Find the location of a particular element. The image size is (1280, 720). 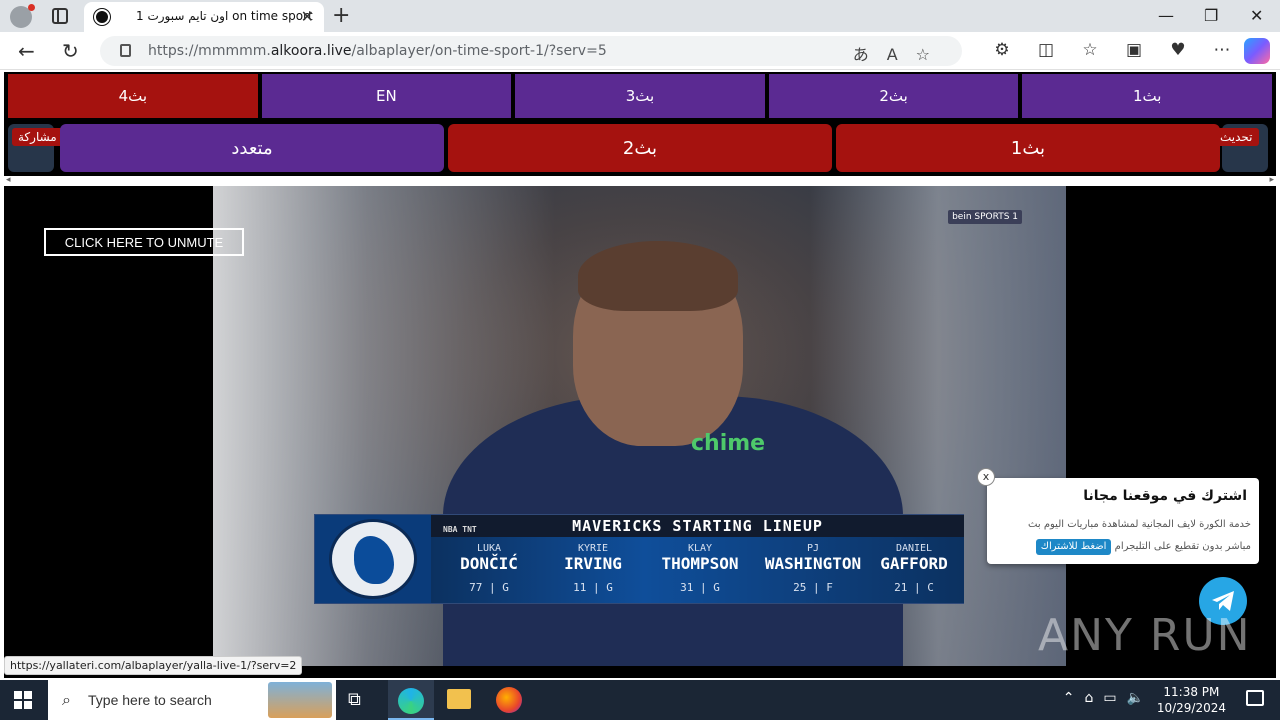

server-button-2: بث2 is located at coordinates (893, 96).